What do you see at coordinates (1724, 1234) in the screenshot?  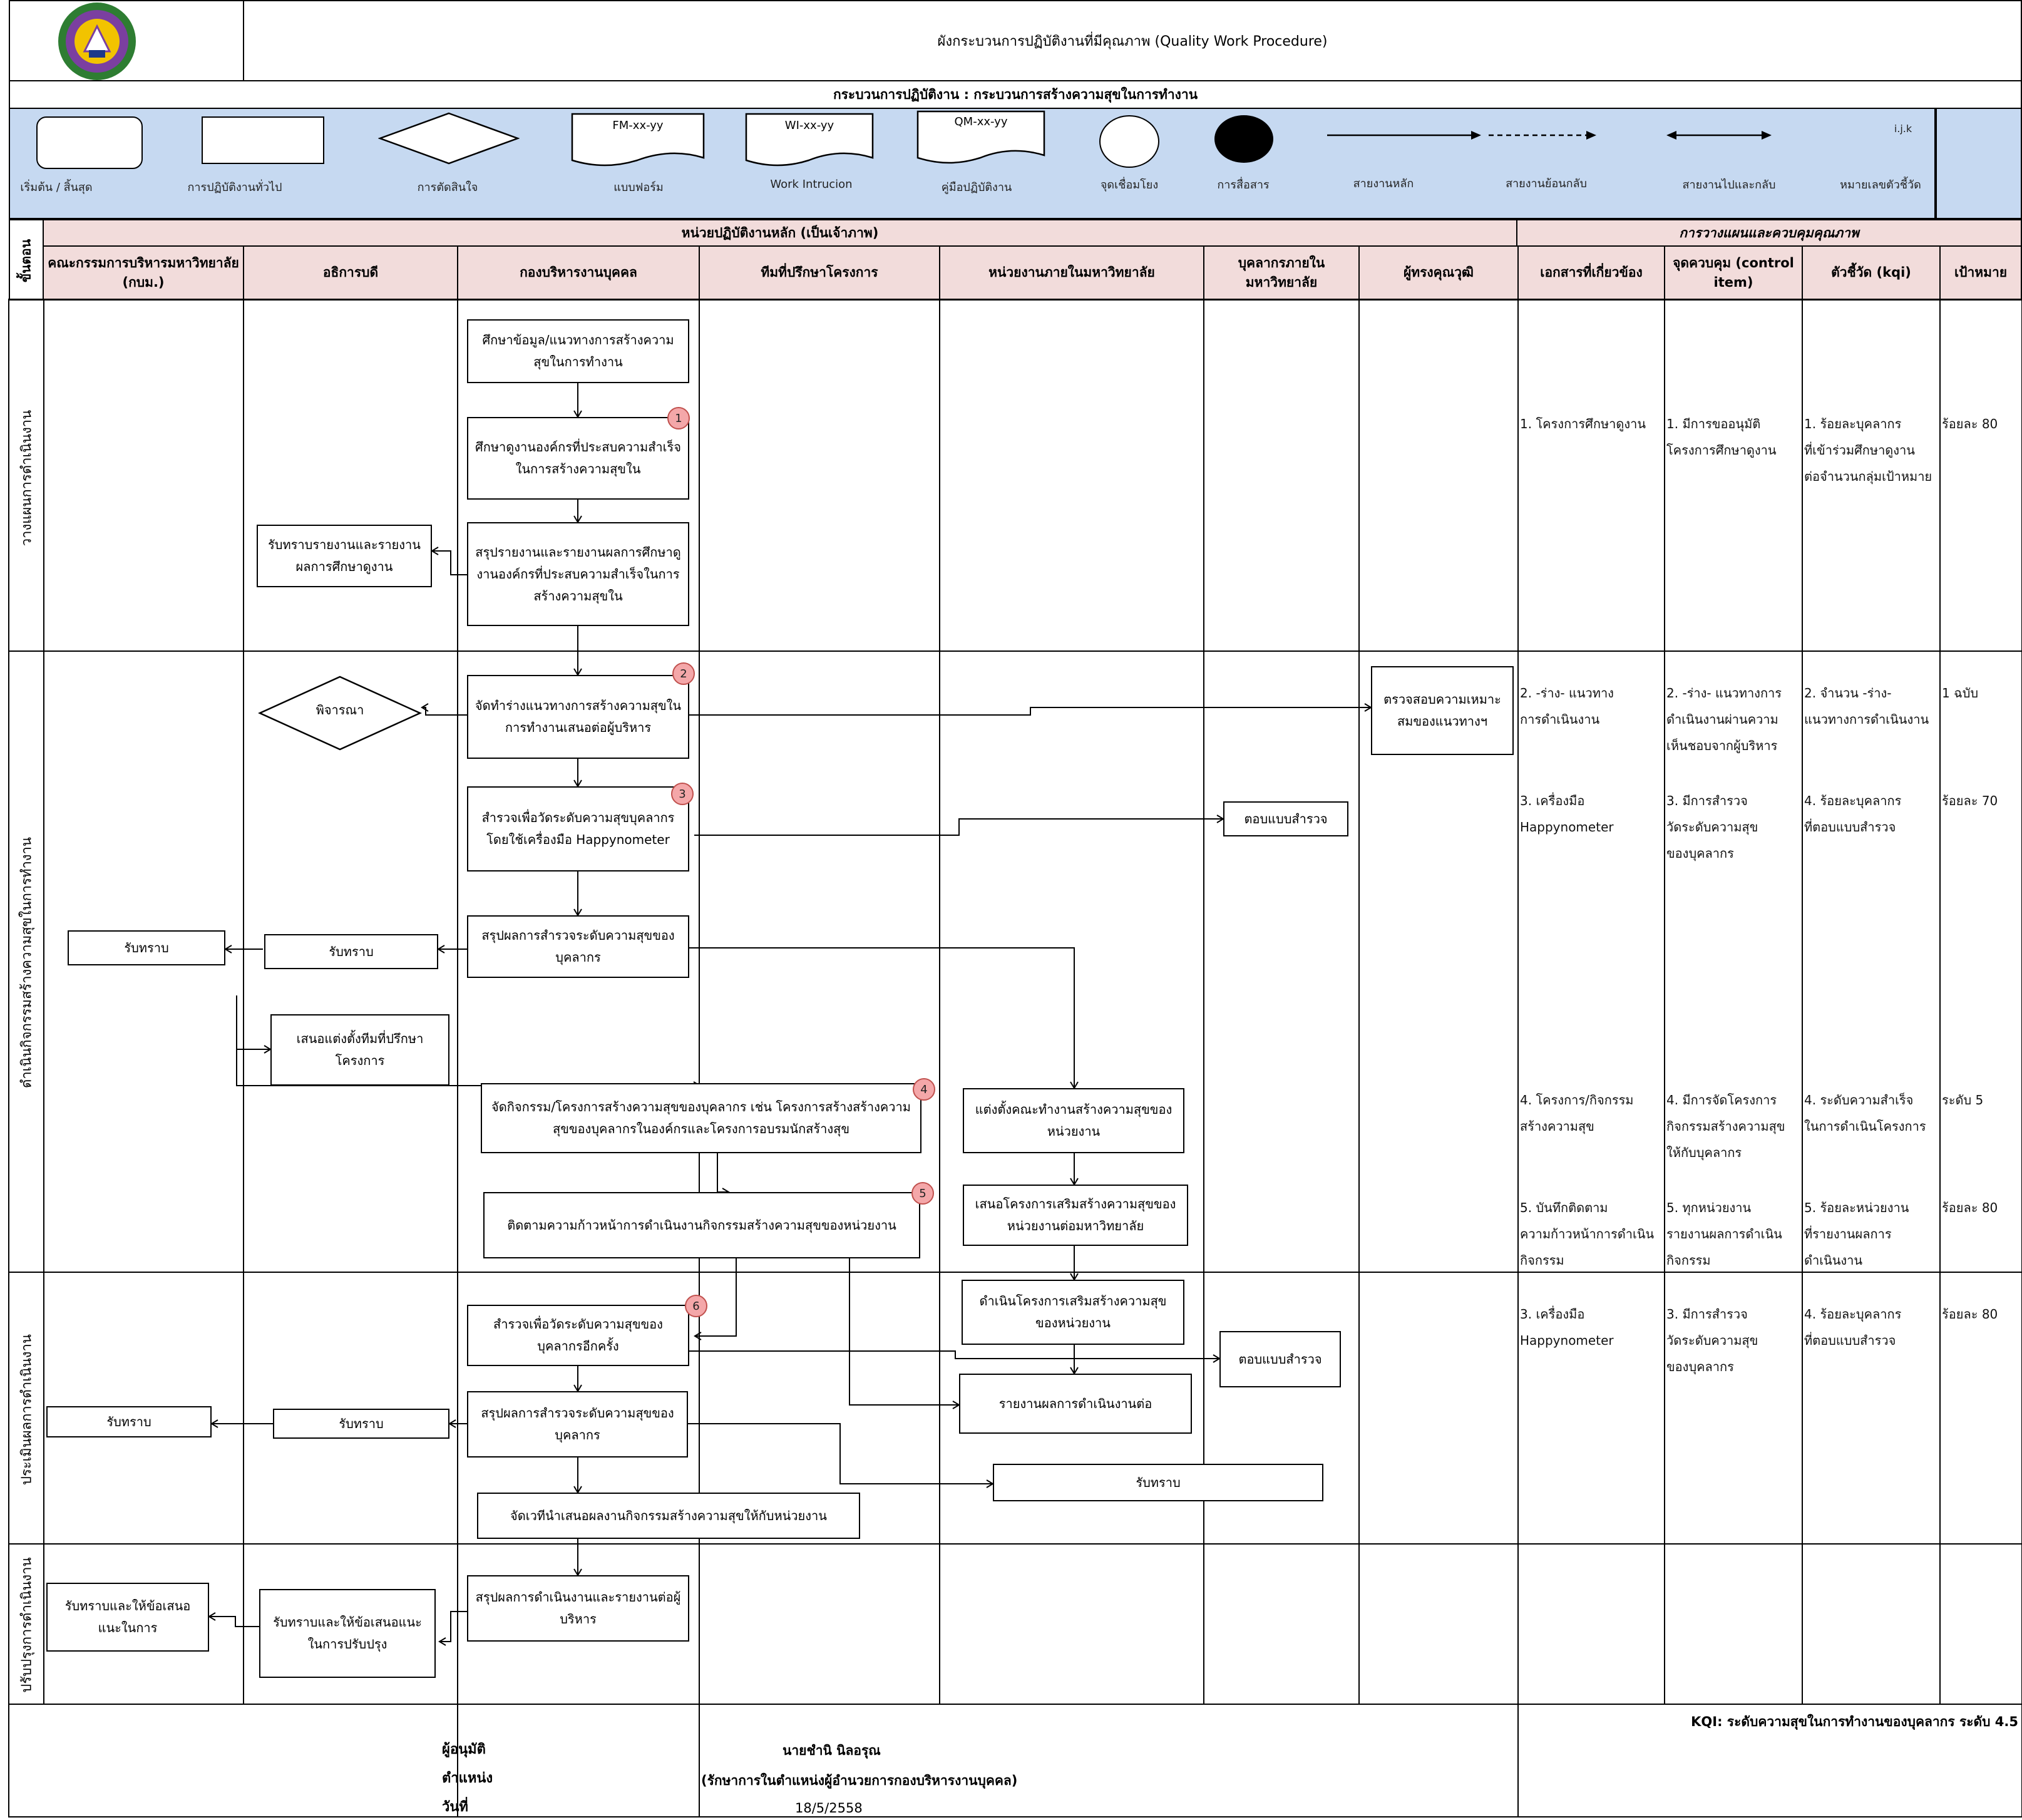 I see `control-row-5: 5. ทุกหน่วยงาน รายงานผลการดำเนิน กิจกรรม` at bounding box center [1724, 1234].